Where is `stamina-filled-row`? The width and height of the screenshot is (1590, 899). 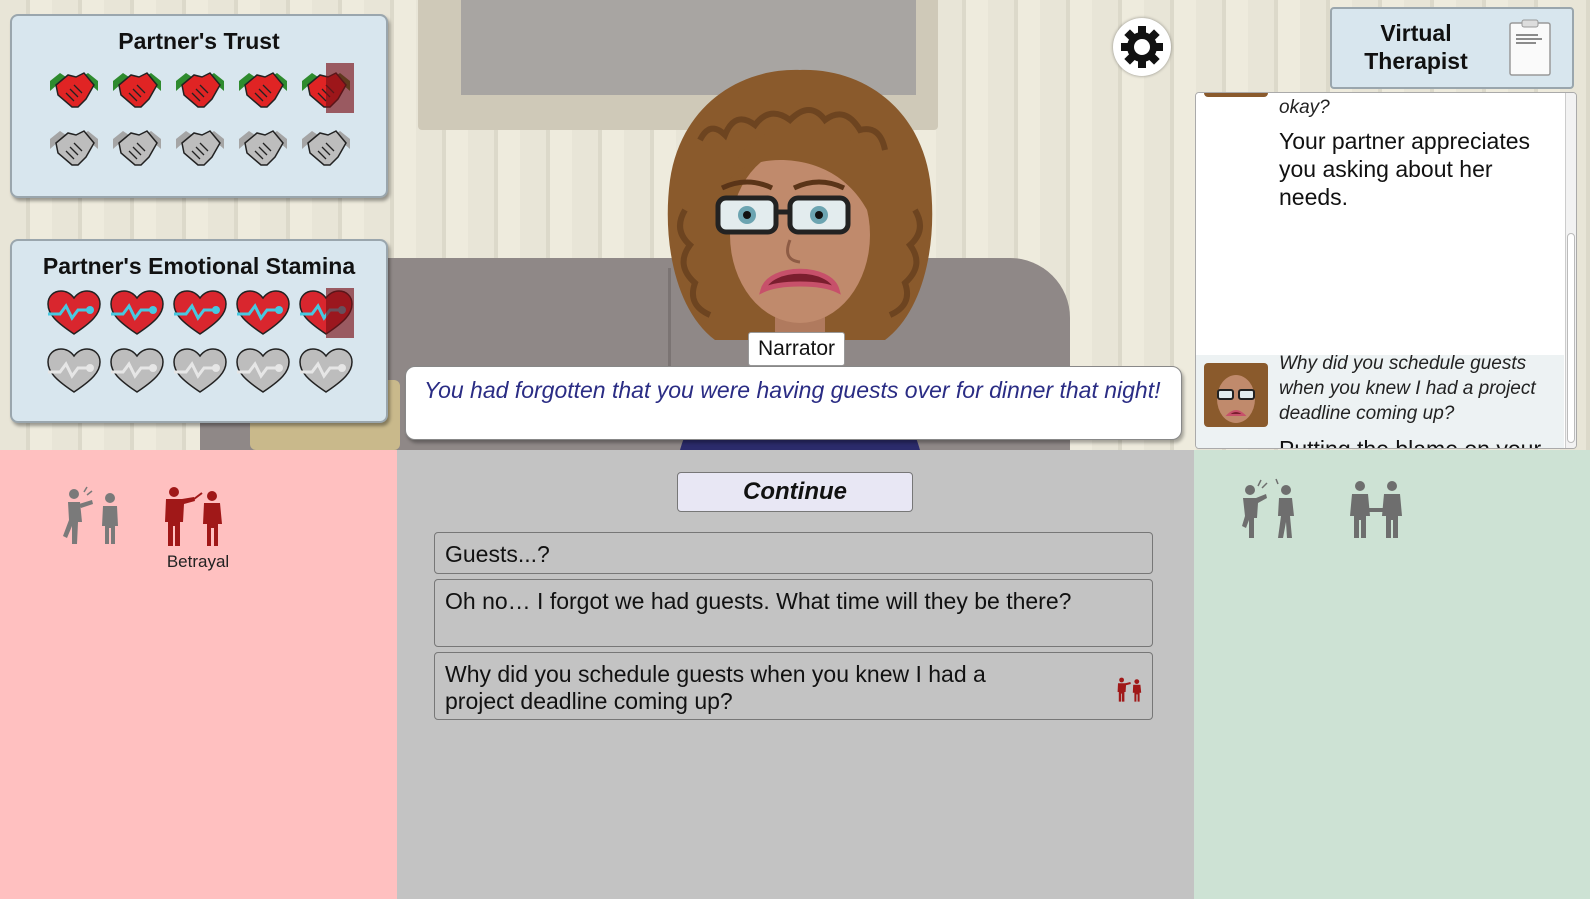
stamina-filled-row is located at coordinates (216, 313).